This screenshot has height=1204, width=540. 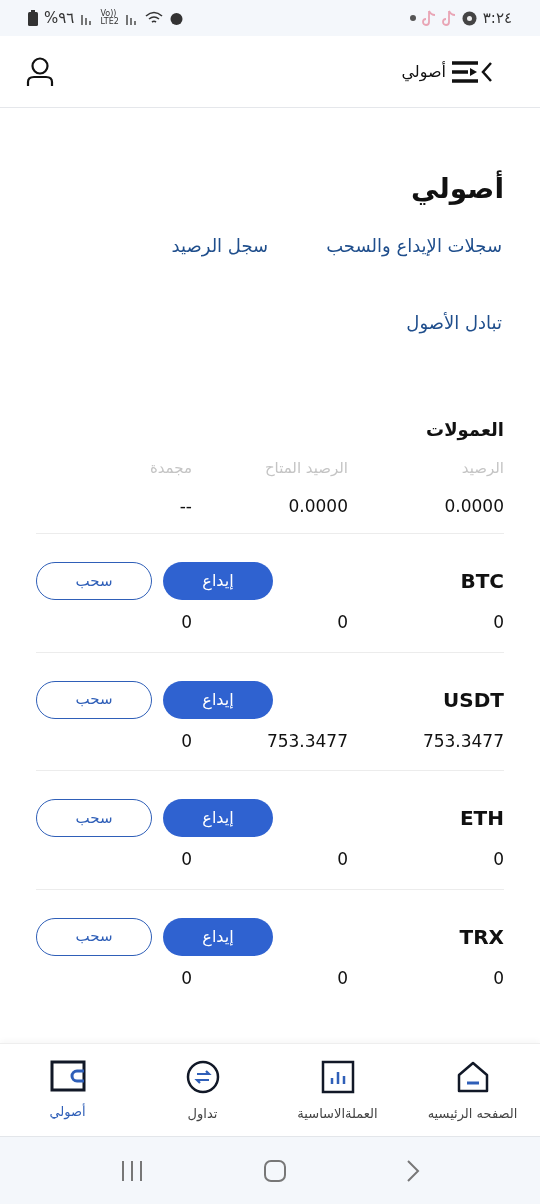 What do you see at coordinates (59, 18) in the screenshot?
I see `battery-percent: %٩٦` at bounding box center [59, 18].